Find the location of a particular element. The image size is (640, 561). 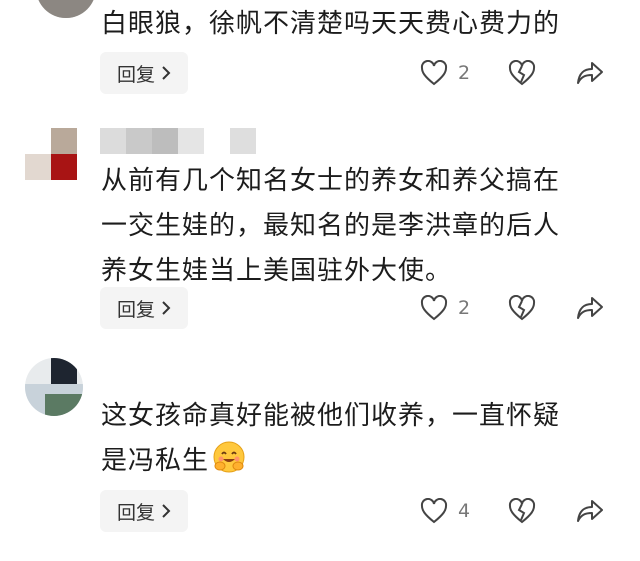

like-button: 4 is located at coordinates (445, 511).